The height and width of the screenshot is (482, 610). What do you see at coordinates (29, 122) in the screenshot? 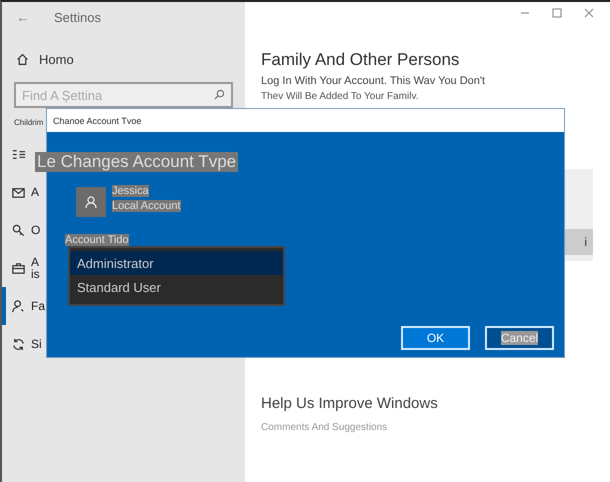
I see `section-label: Childrim` at bounding box center [29, 122].